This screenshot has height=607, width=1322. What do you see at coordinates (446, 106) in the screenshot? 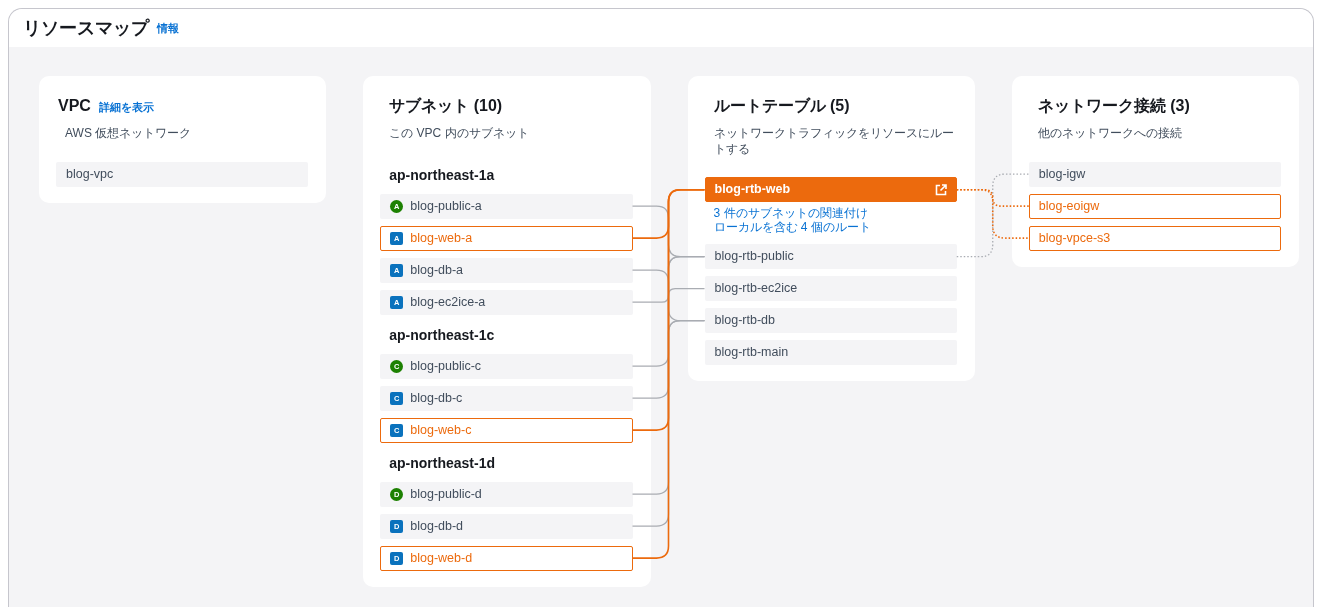
I see `card-title: サブネット (10)` at bounding box center [446, 106].